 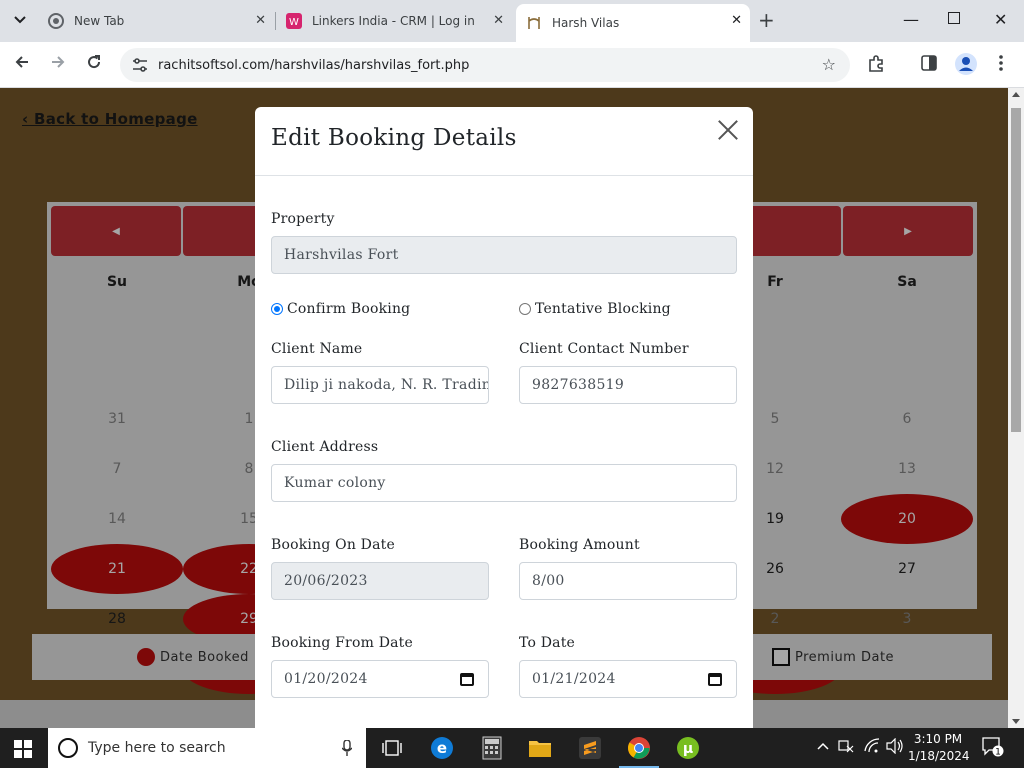 I want to click on forward-arrow-icon, so click(x=58, y=64).